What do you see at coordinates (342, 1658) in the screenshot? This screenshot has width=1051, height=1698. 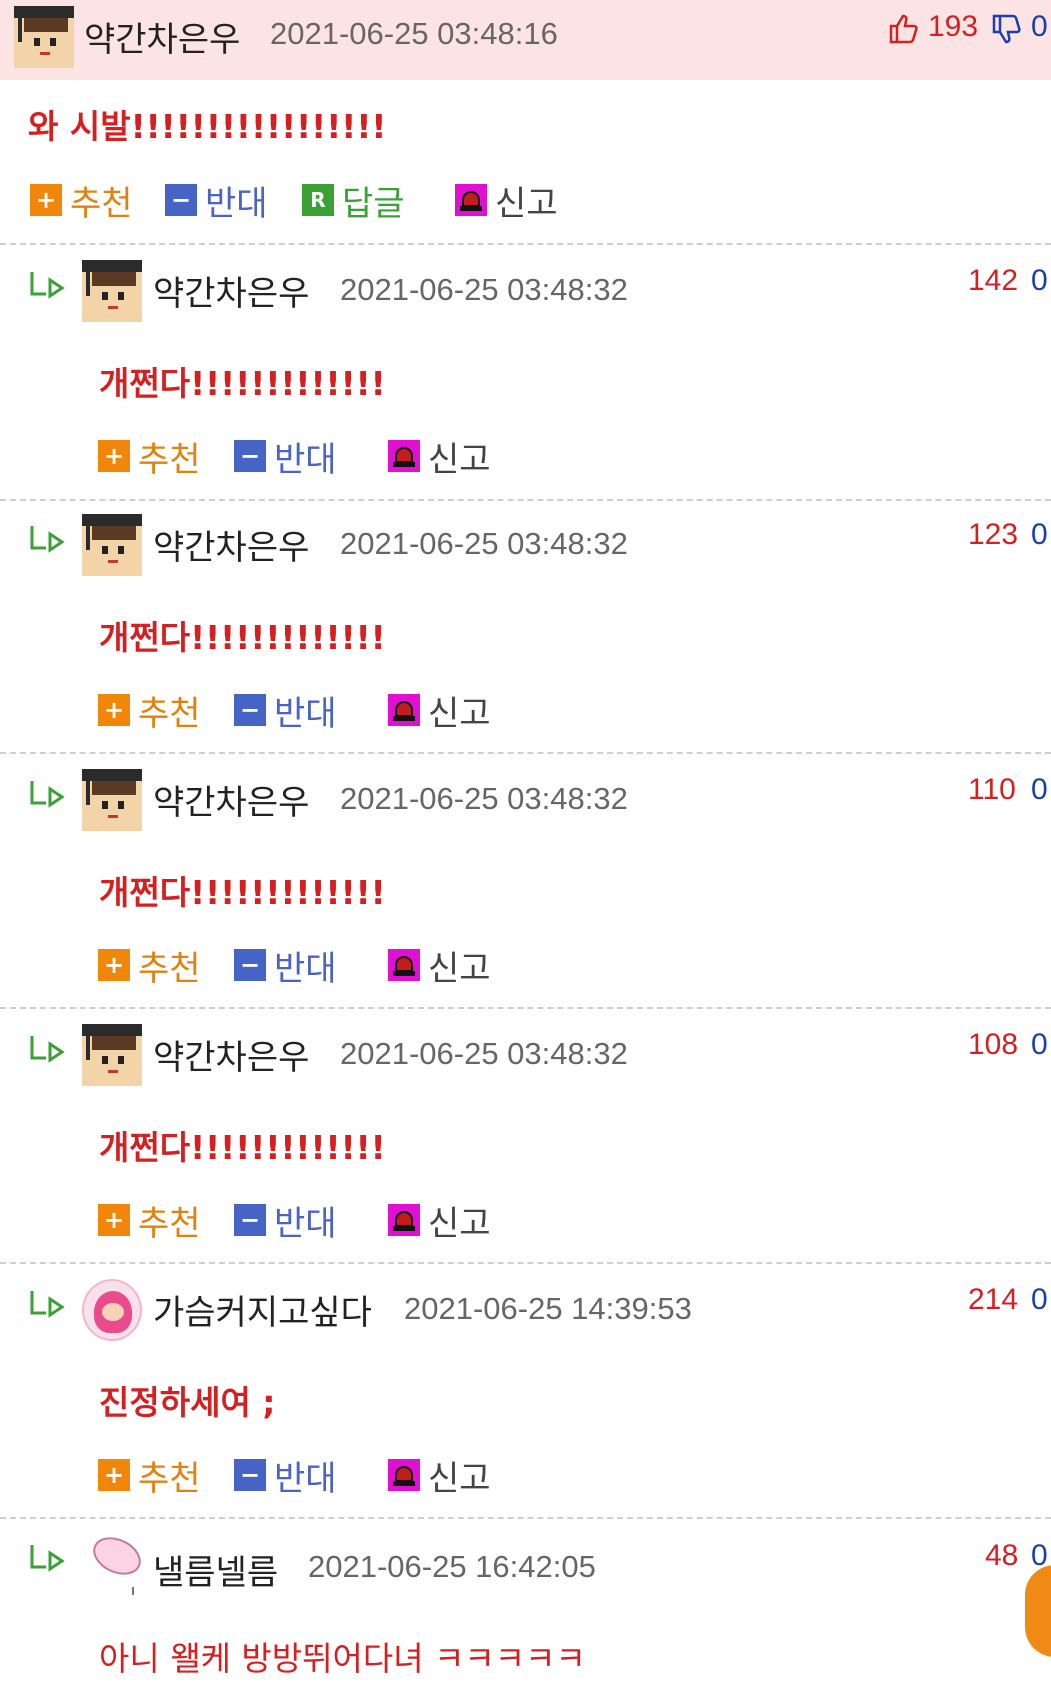 I see `comment-message: 아니 왤케 방방뛰어다녀 ㅋㅋㅋㅋㅋ` at bounding box center [342, 1658].